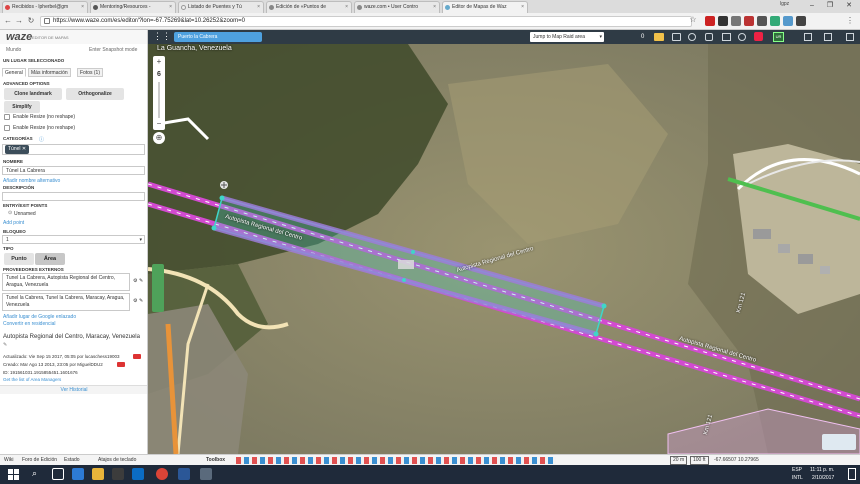 The image size is (860, 484). I want to click on tunnel-place-marker, so click(406, 264).